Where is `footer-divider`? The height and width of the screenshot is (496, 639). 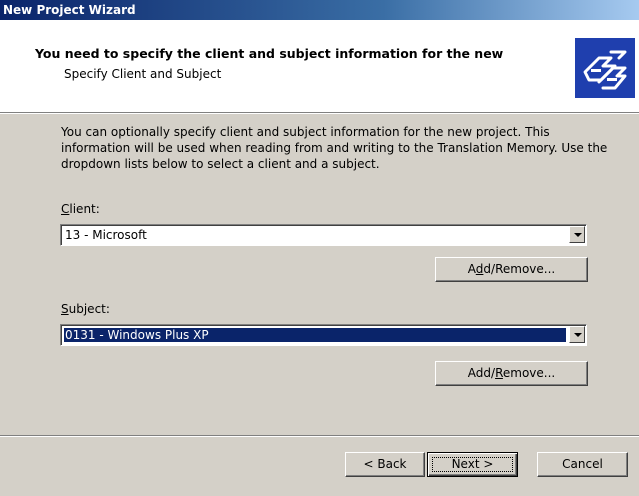
footer-divider is located at coordinates (319, 436).